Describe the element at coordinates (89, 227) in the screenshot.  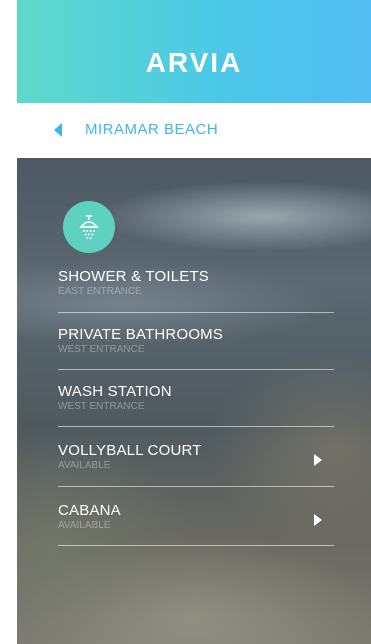
I see `shower-icon` at that location.